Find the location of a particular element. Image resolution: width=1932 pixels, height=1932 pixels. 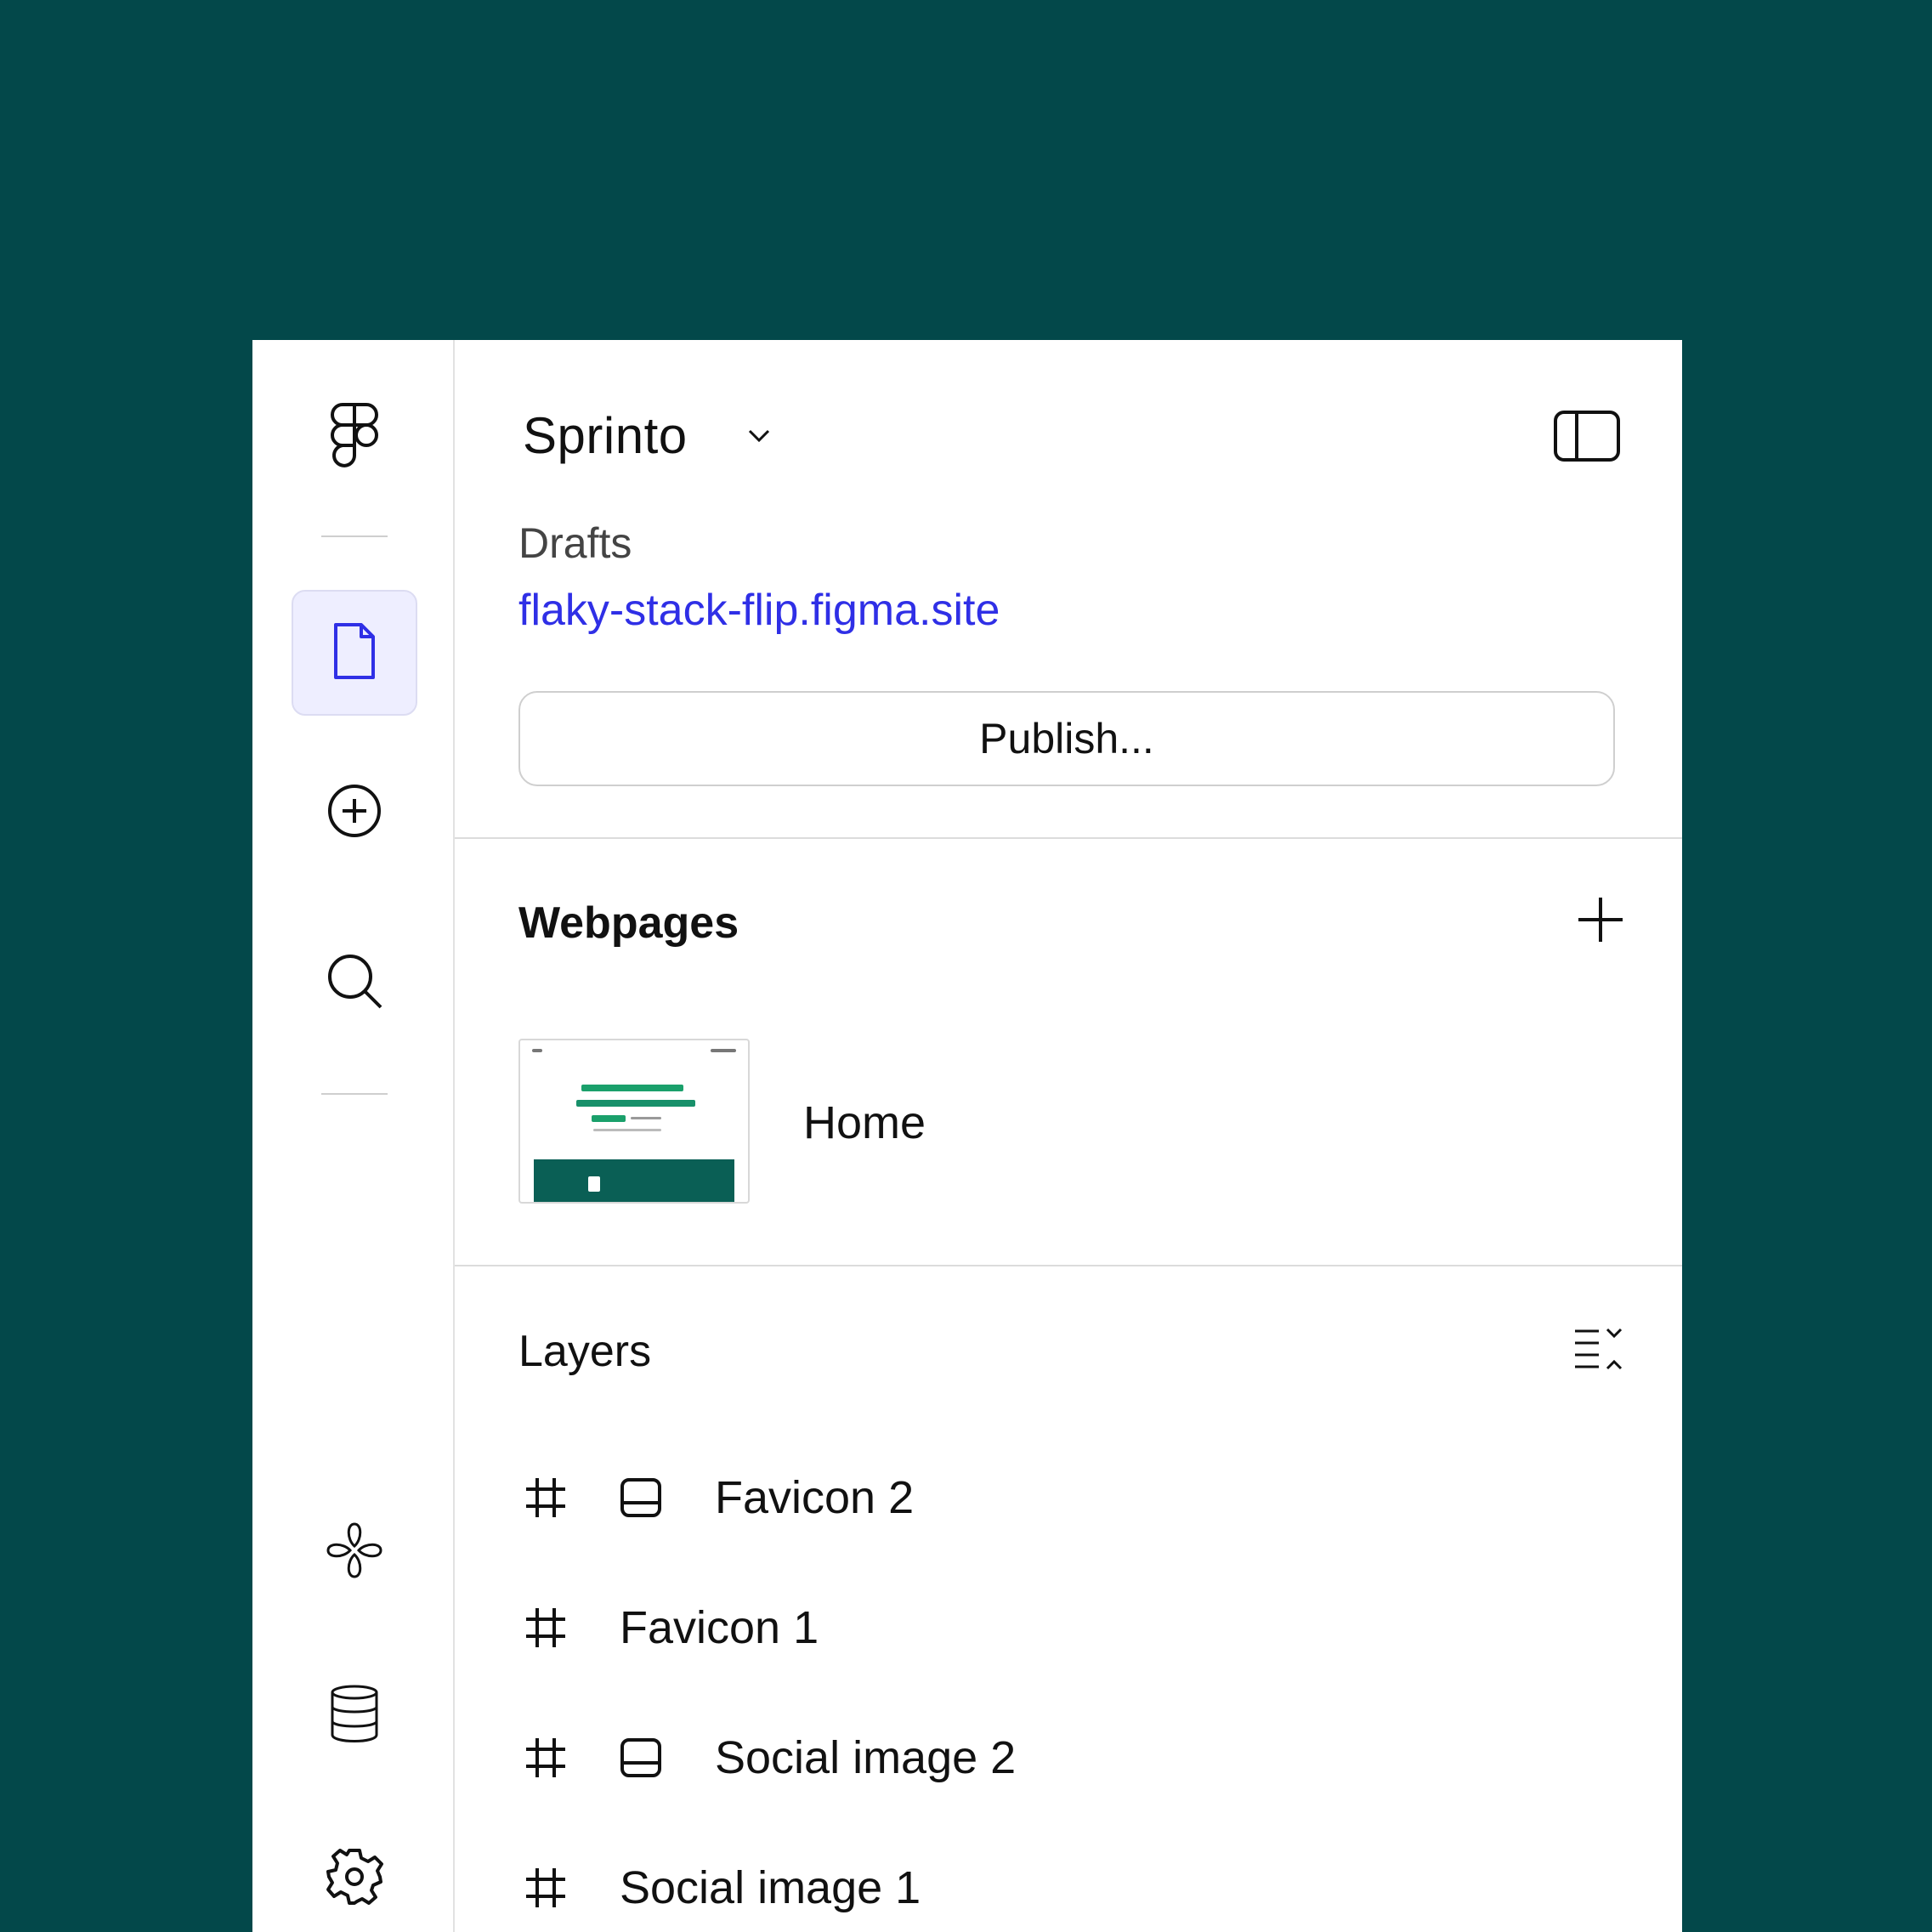

webpages-heading: Webpages is located at coordinates (628, 923).